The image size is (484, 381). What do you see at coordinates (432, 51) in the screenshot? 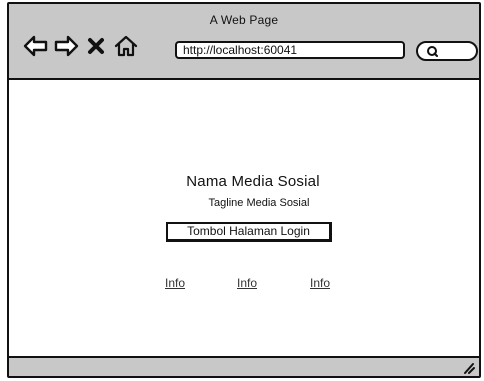
I see `search-icon` at bounding box center [432, 51].